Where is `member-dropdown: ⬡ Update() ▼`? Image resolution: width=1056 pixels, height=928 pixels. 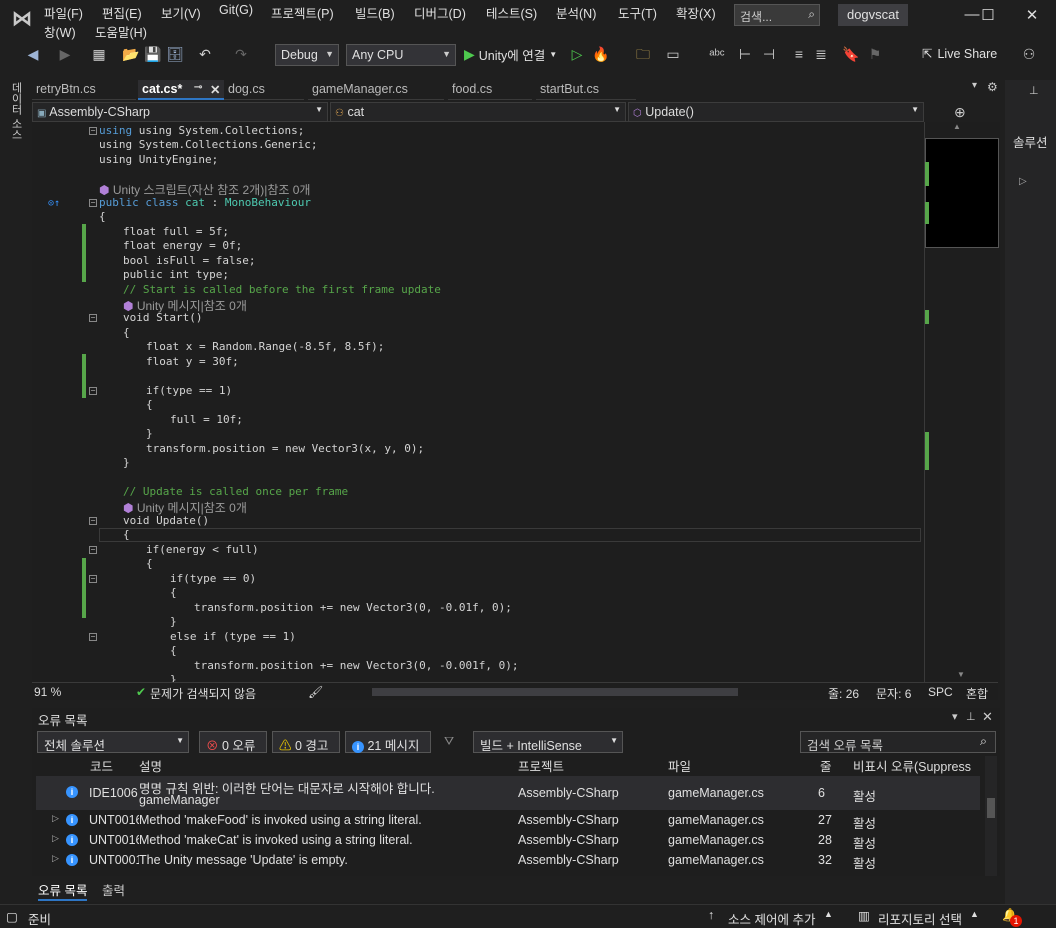
member-dropdown: ⬡ Update() ▼ is located at coordinates (776, 112).